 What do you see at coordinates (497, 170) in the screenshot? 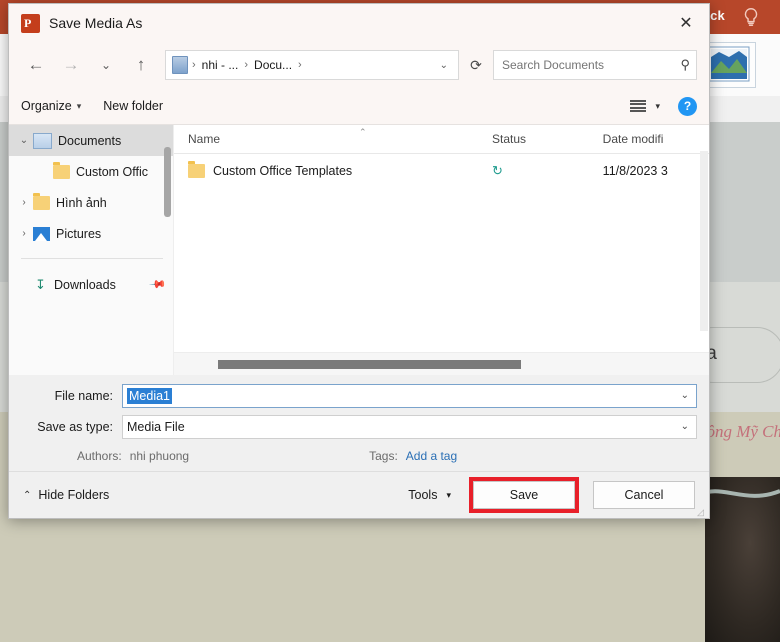
I see `sync-icon: ↻` at bounding box center [497, 170].